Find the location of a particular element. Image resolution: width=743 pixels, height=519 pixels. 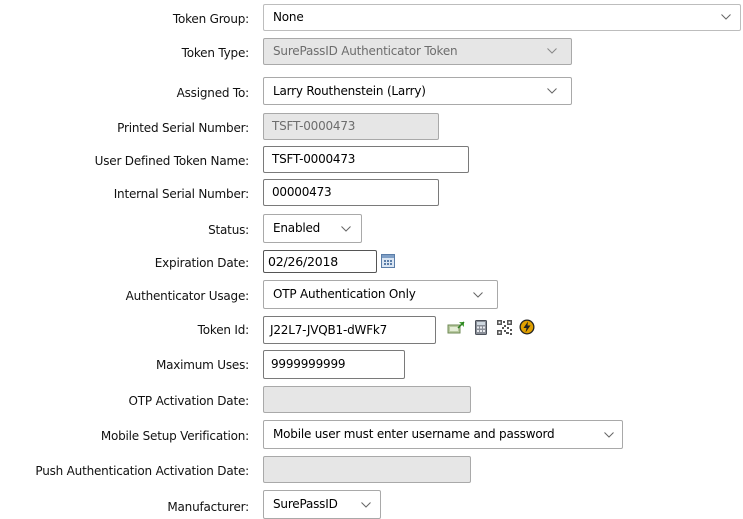

manufacturer-value: SurePassID is located at coordinates (305, 504).